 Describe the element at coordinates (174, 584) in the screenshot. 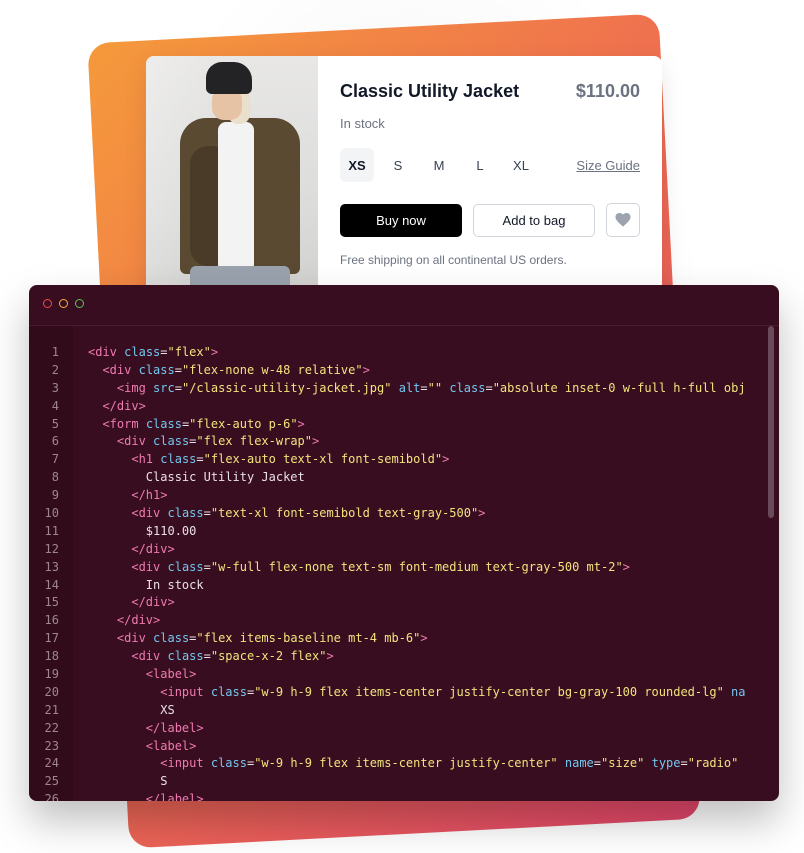

I see `code-token: In stock` at that location.